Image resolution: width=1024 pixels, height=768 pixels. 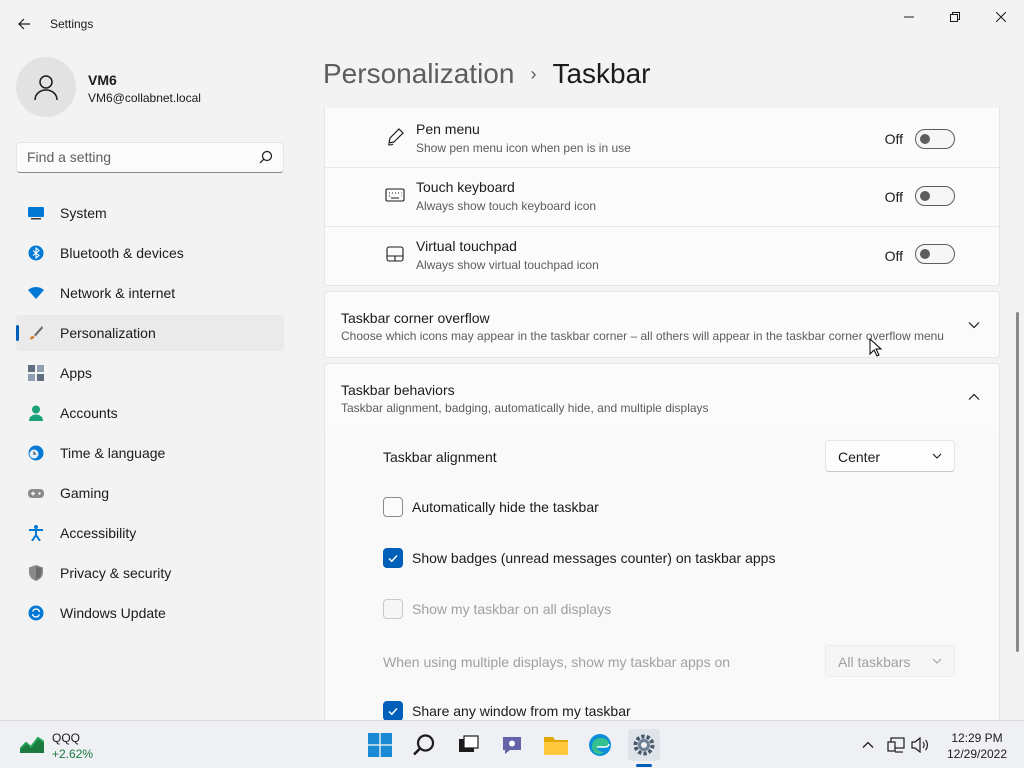 I want to click on search-input, so click(x=137, y=157).